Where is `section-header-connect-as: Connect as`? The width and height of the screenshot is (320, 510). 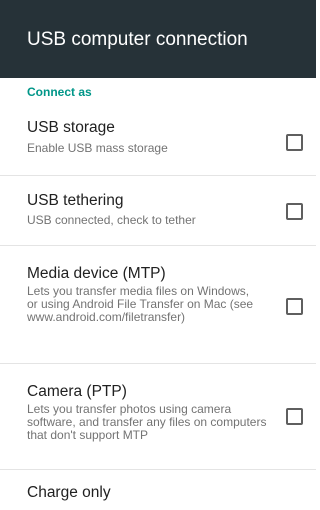
section-header-connect-as: Connect as is located at coordinates (59, 92).